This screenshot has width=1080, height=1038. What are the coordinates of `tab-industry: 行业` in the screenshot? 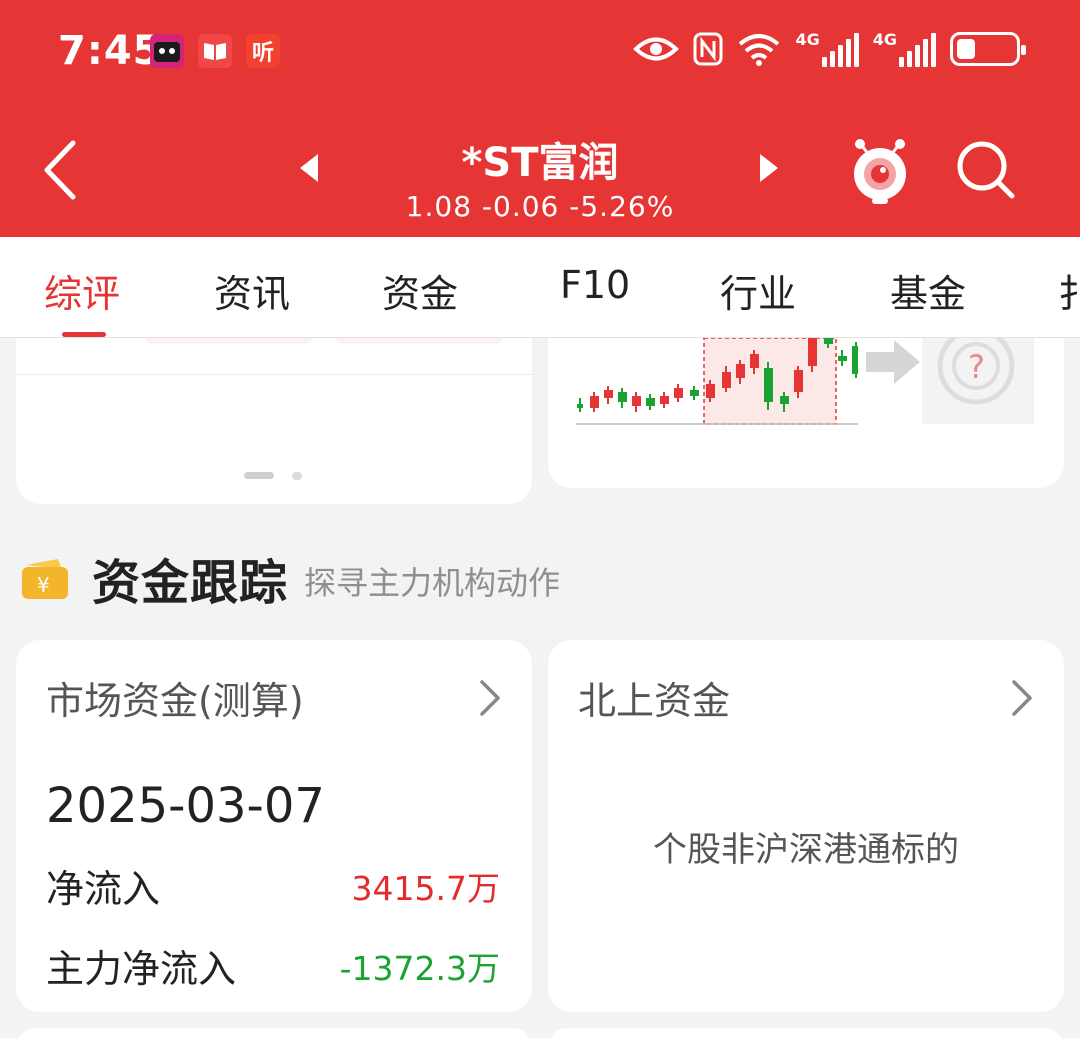 It's located at (758, 290).